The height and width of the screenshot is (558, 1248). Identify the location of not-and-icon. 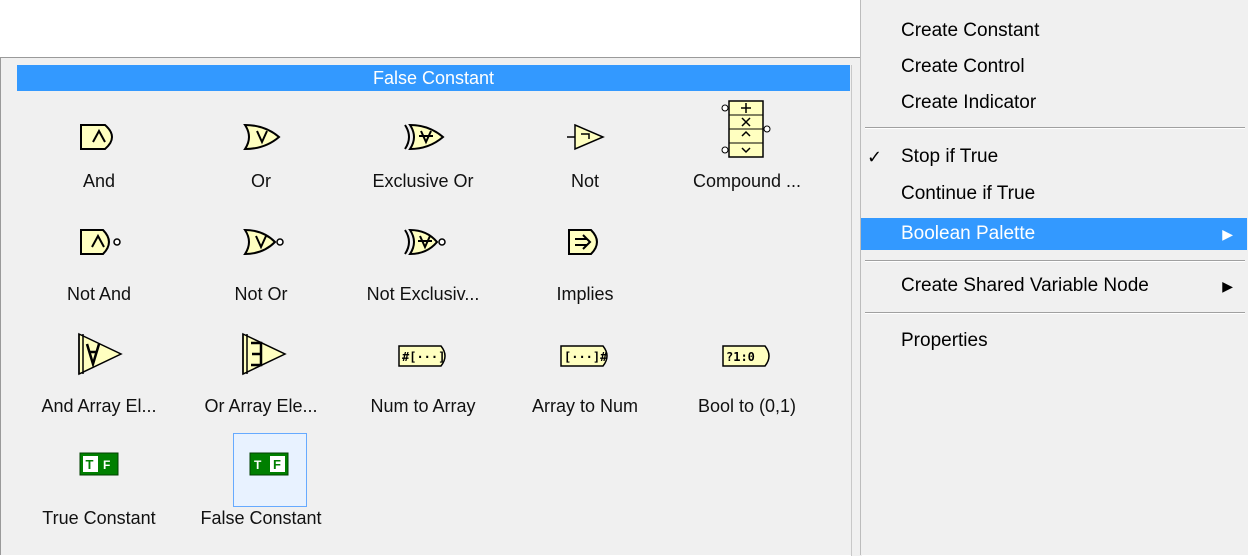
(99, 250).